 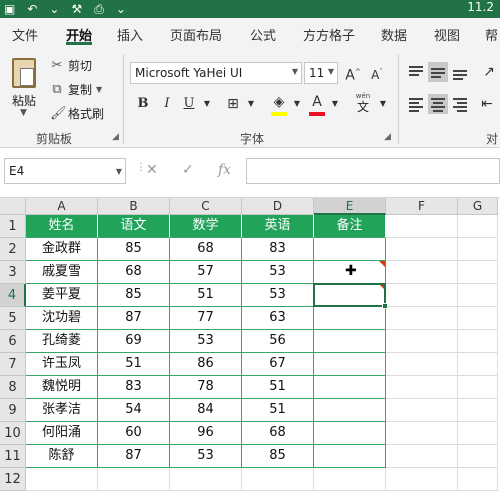 What do you see at coordinates (206, 206) in the screenshot?
I see `column-header-c: C` at bounding box center [206, 206].